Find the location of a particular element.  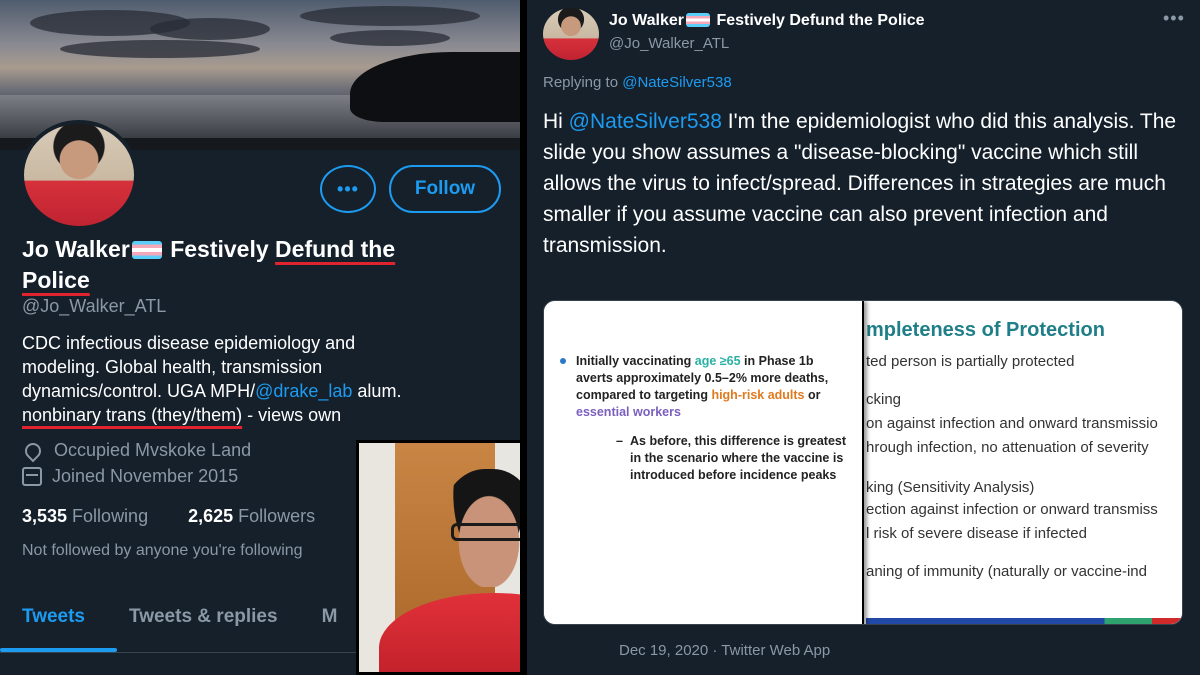

slide-line: ted person is partially protected is located at coordinates (970, 361).